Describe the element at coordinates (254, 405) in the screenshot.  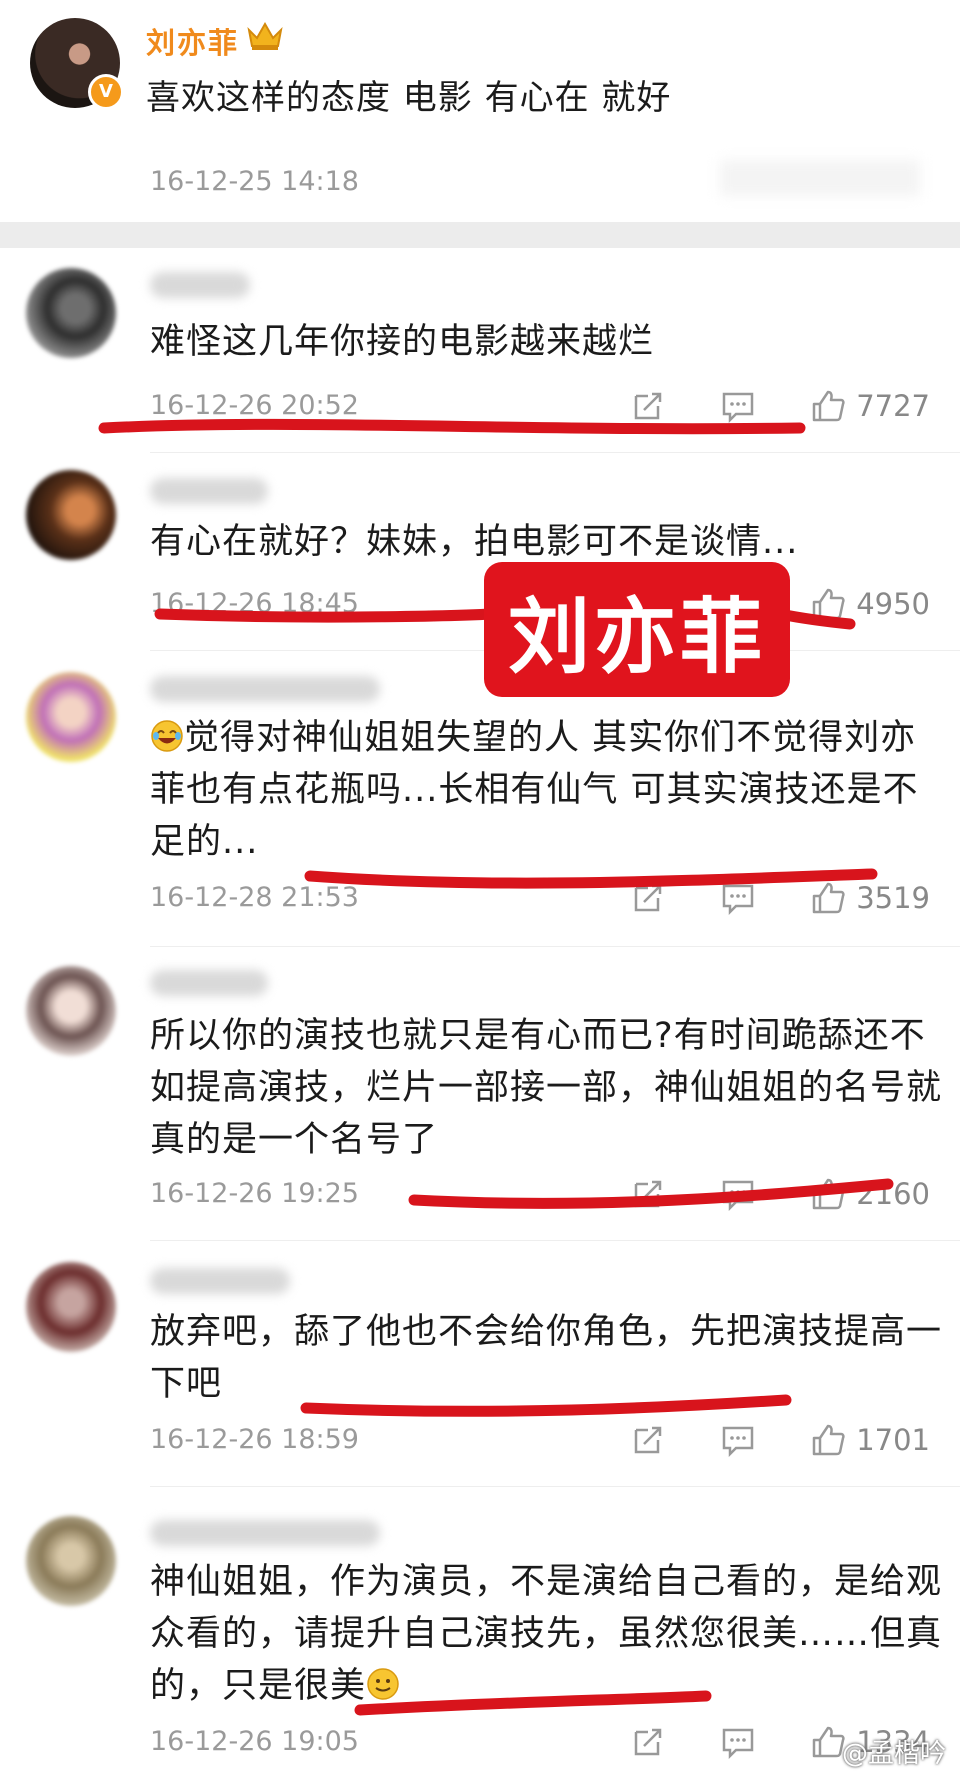
I see `comment-time: 16-12-26 20:52` at that location.